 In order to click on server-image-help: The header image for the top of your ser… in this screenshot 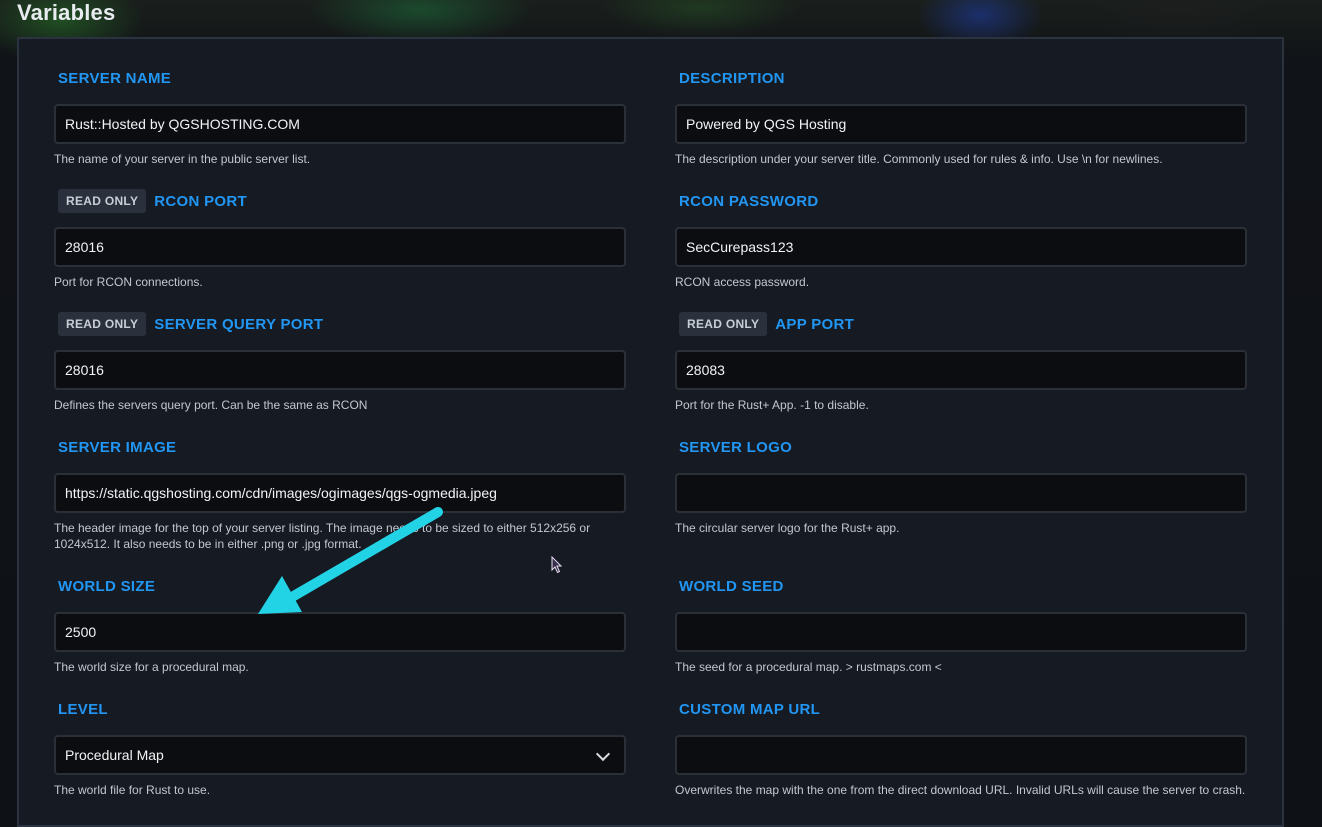, I will do `click(322, 536)`.